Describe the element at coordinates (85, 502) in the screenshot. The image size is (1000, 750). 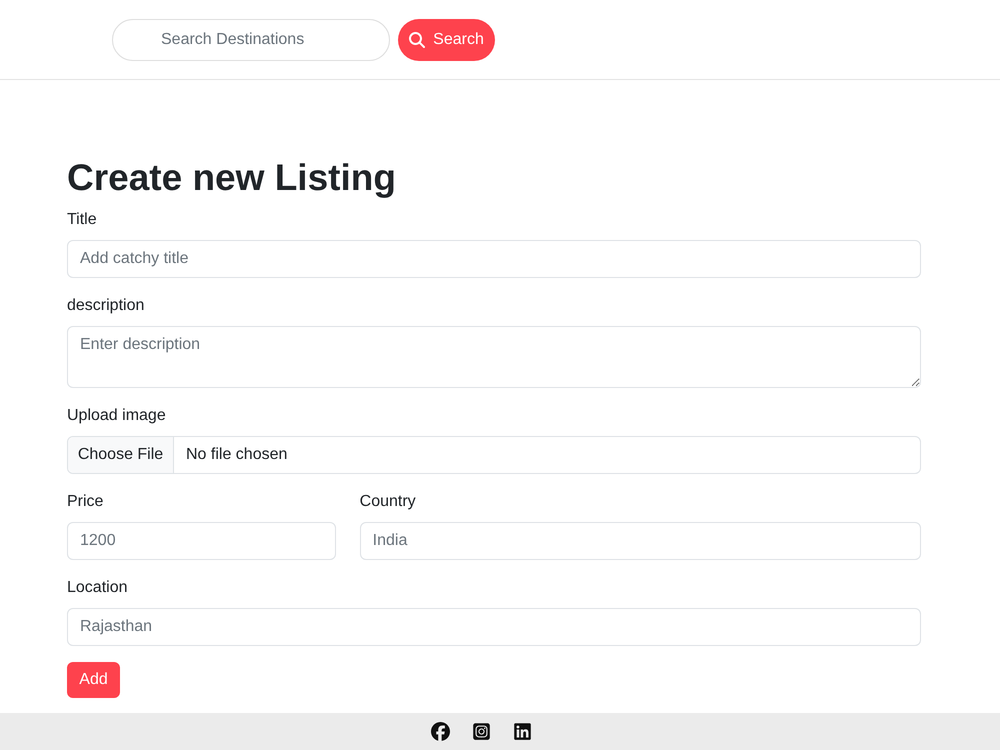
I see `field-label: Price` at that location.